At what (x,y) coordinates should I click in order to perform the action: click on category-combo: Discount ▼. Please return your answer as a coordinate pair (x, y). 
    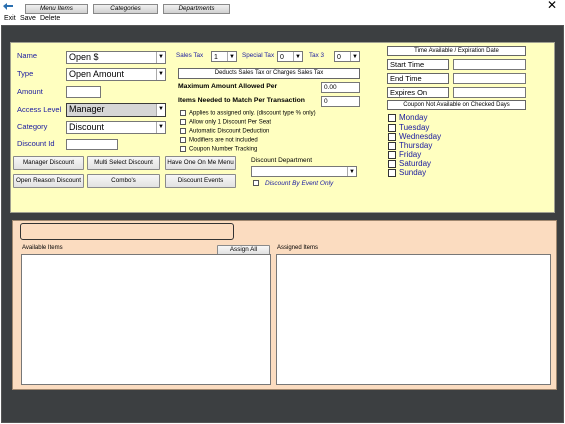
    Looking at the image, I should click on (116, 127).